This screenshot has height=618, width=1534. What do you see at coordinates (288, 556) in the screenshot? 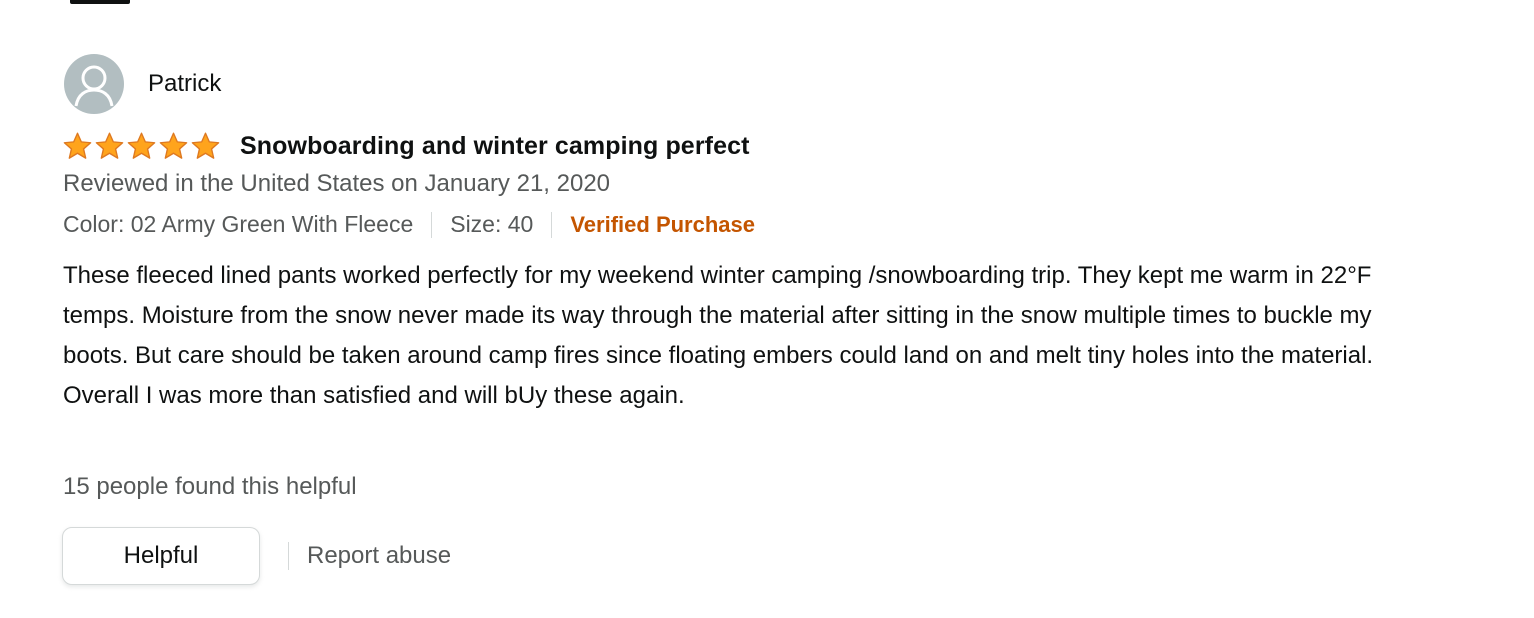
I see `action-divider` at bounding box center [288, 556].